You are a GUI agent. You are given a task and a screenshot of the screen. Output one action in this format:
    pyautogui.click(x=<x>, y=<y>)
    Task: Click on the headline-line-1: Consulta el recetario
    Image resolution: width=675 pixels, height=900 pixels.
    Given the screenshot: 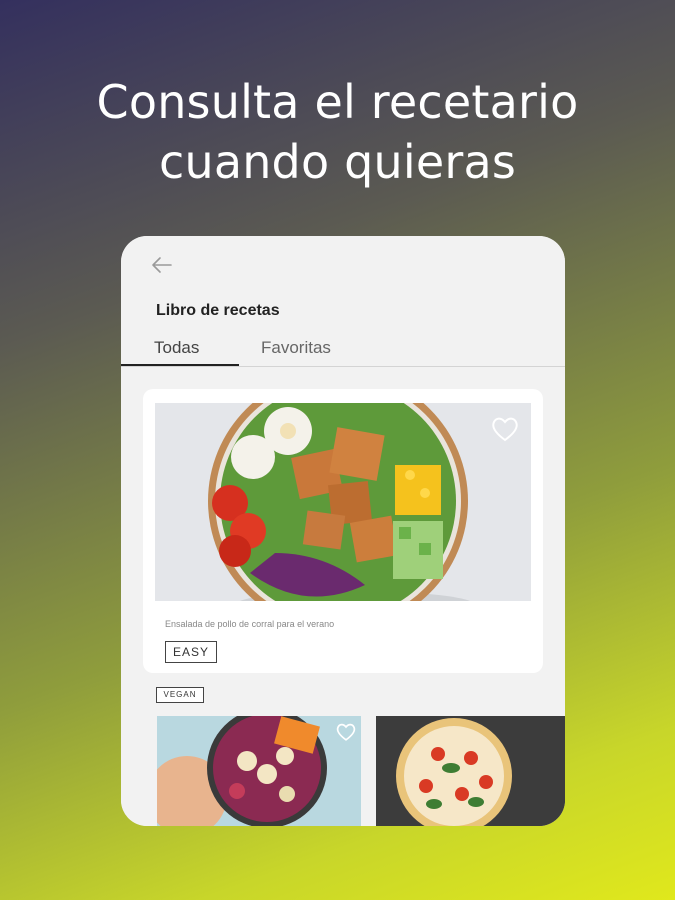 What is the action you would take?
    pyautogui.click(x=337, y=102)
    